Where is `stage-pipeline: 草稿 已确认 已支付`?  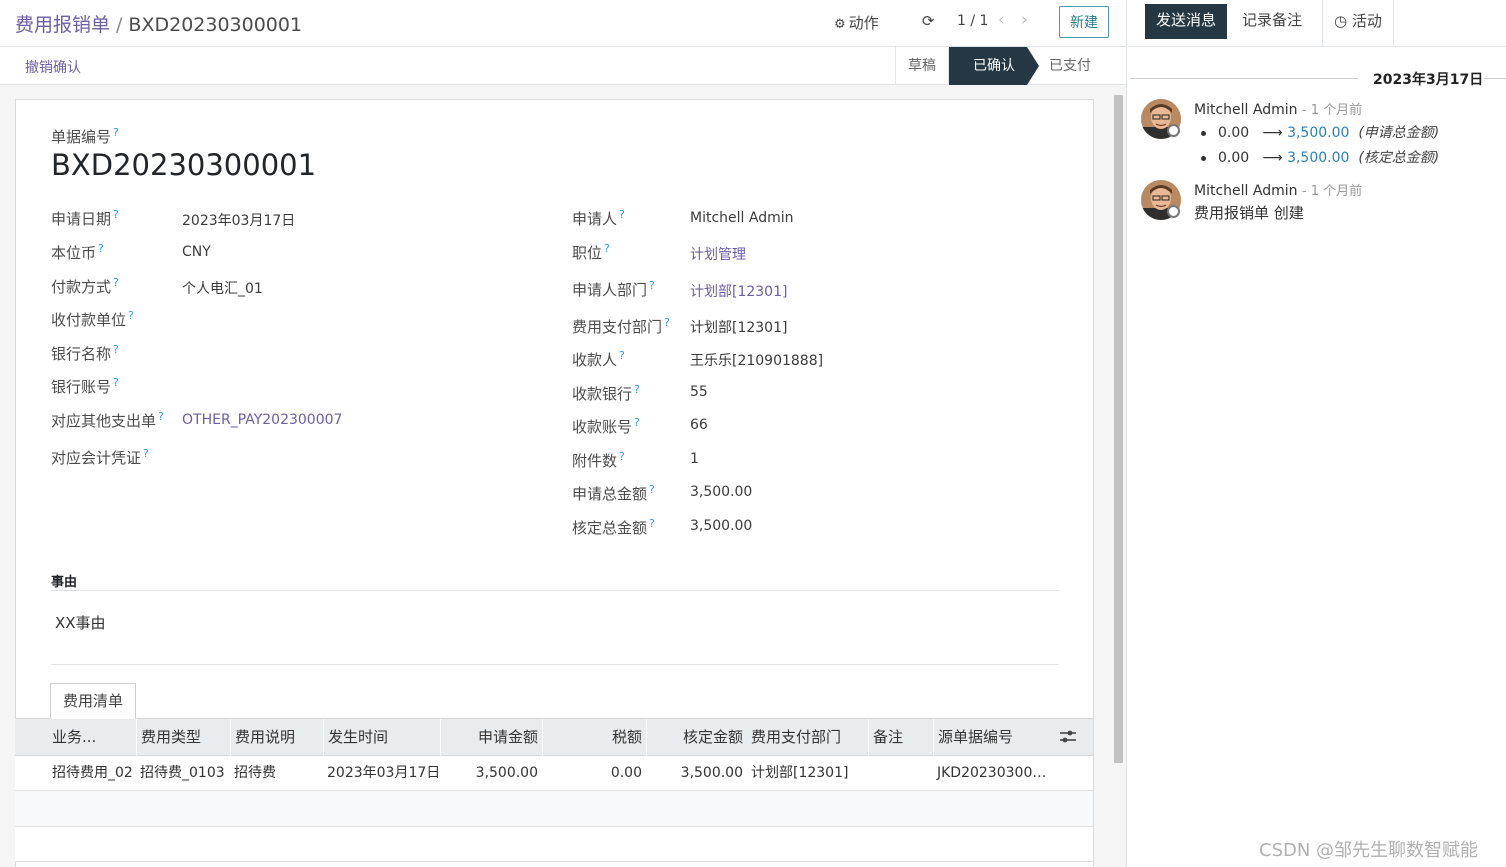
stage-pipeline: 草稿 已确认 已支付 is located at coordinates (999, 66).